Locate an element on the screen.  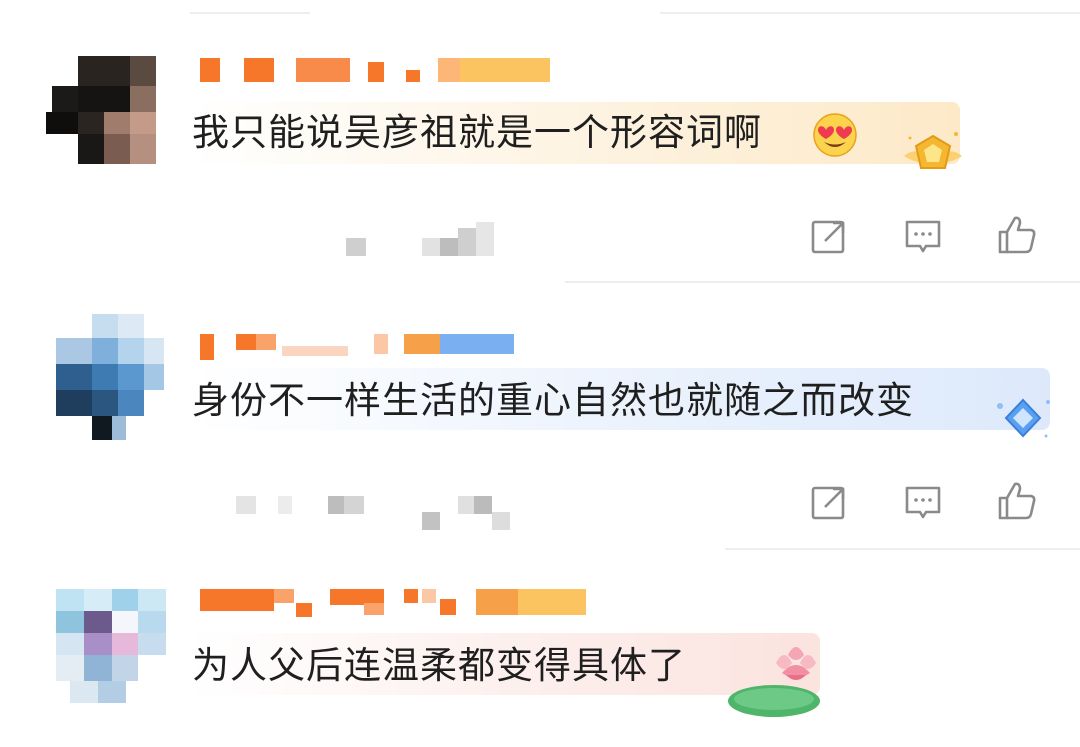
comment-text: 我只能说吴彦祖就是一个形容词啊 is located at coordinates (477, 132).